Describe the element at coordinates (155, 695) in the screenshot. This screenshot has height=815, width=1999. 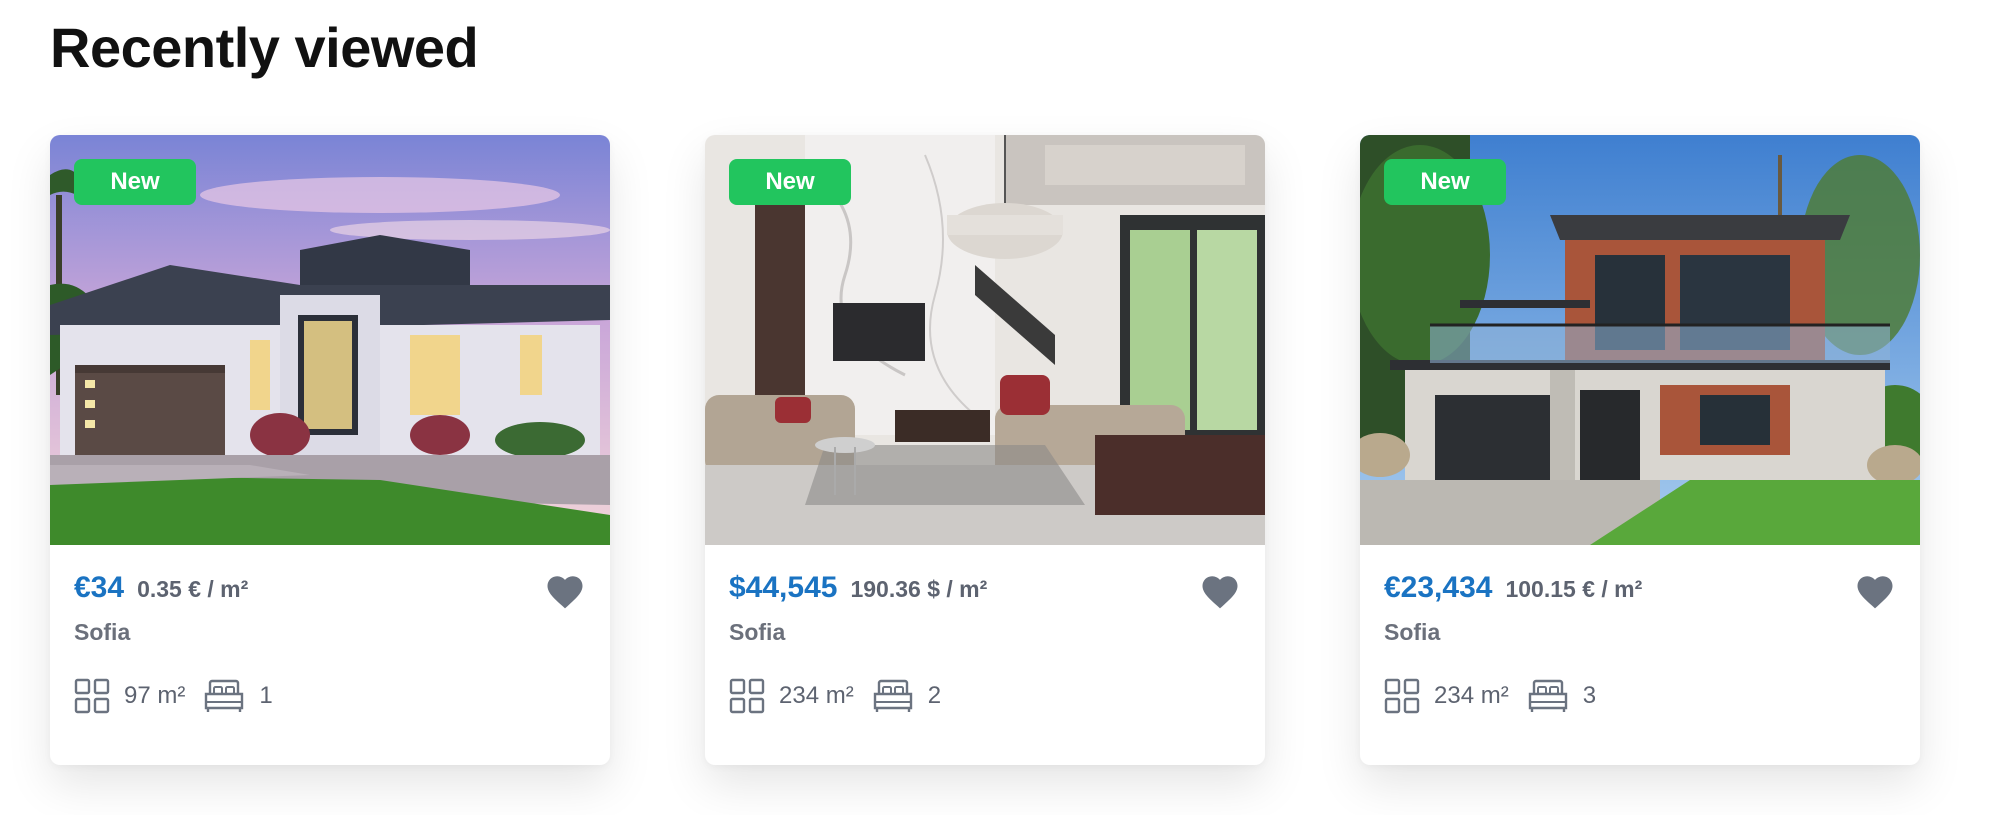
I see `area-value: 97 m²` at that location.